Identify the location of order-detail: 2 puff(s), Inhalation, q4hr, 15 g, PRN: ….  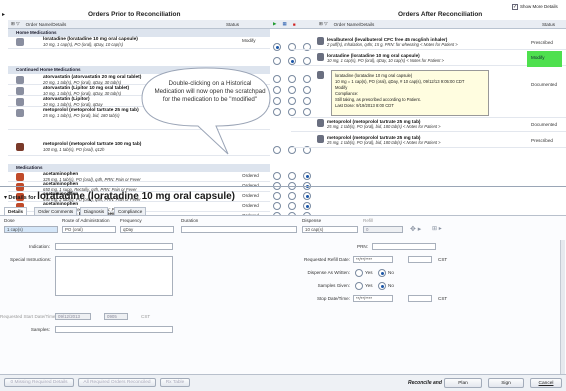
(392, 44).